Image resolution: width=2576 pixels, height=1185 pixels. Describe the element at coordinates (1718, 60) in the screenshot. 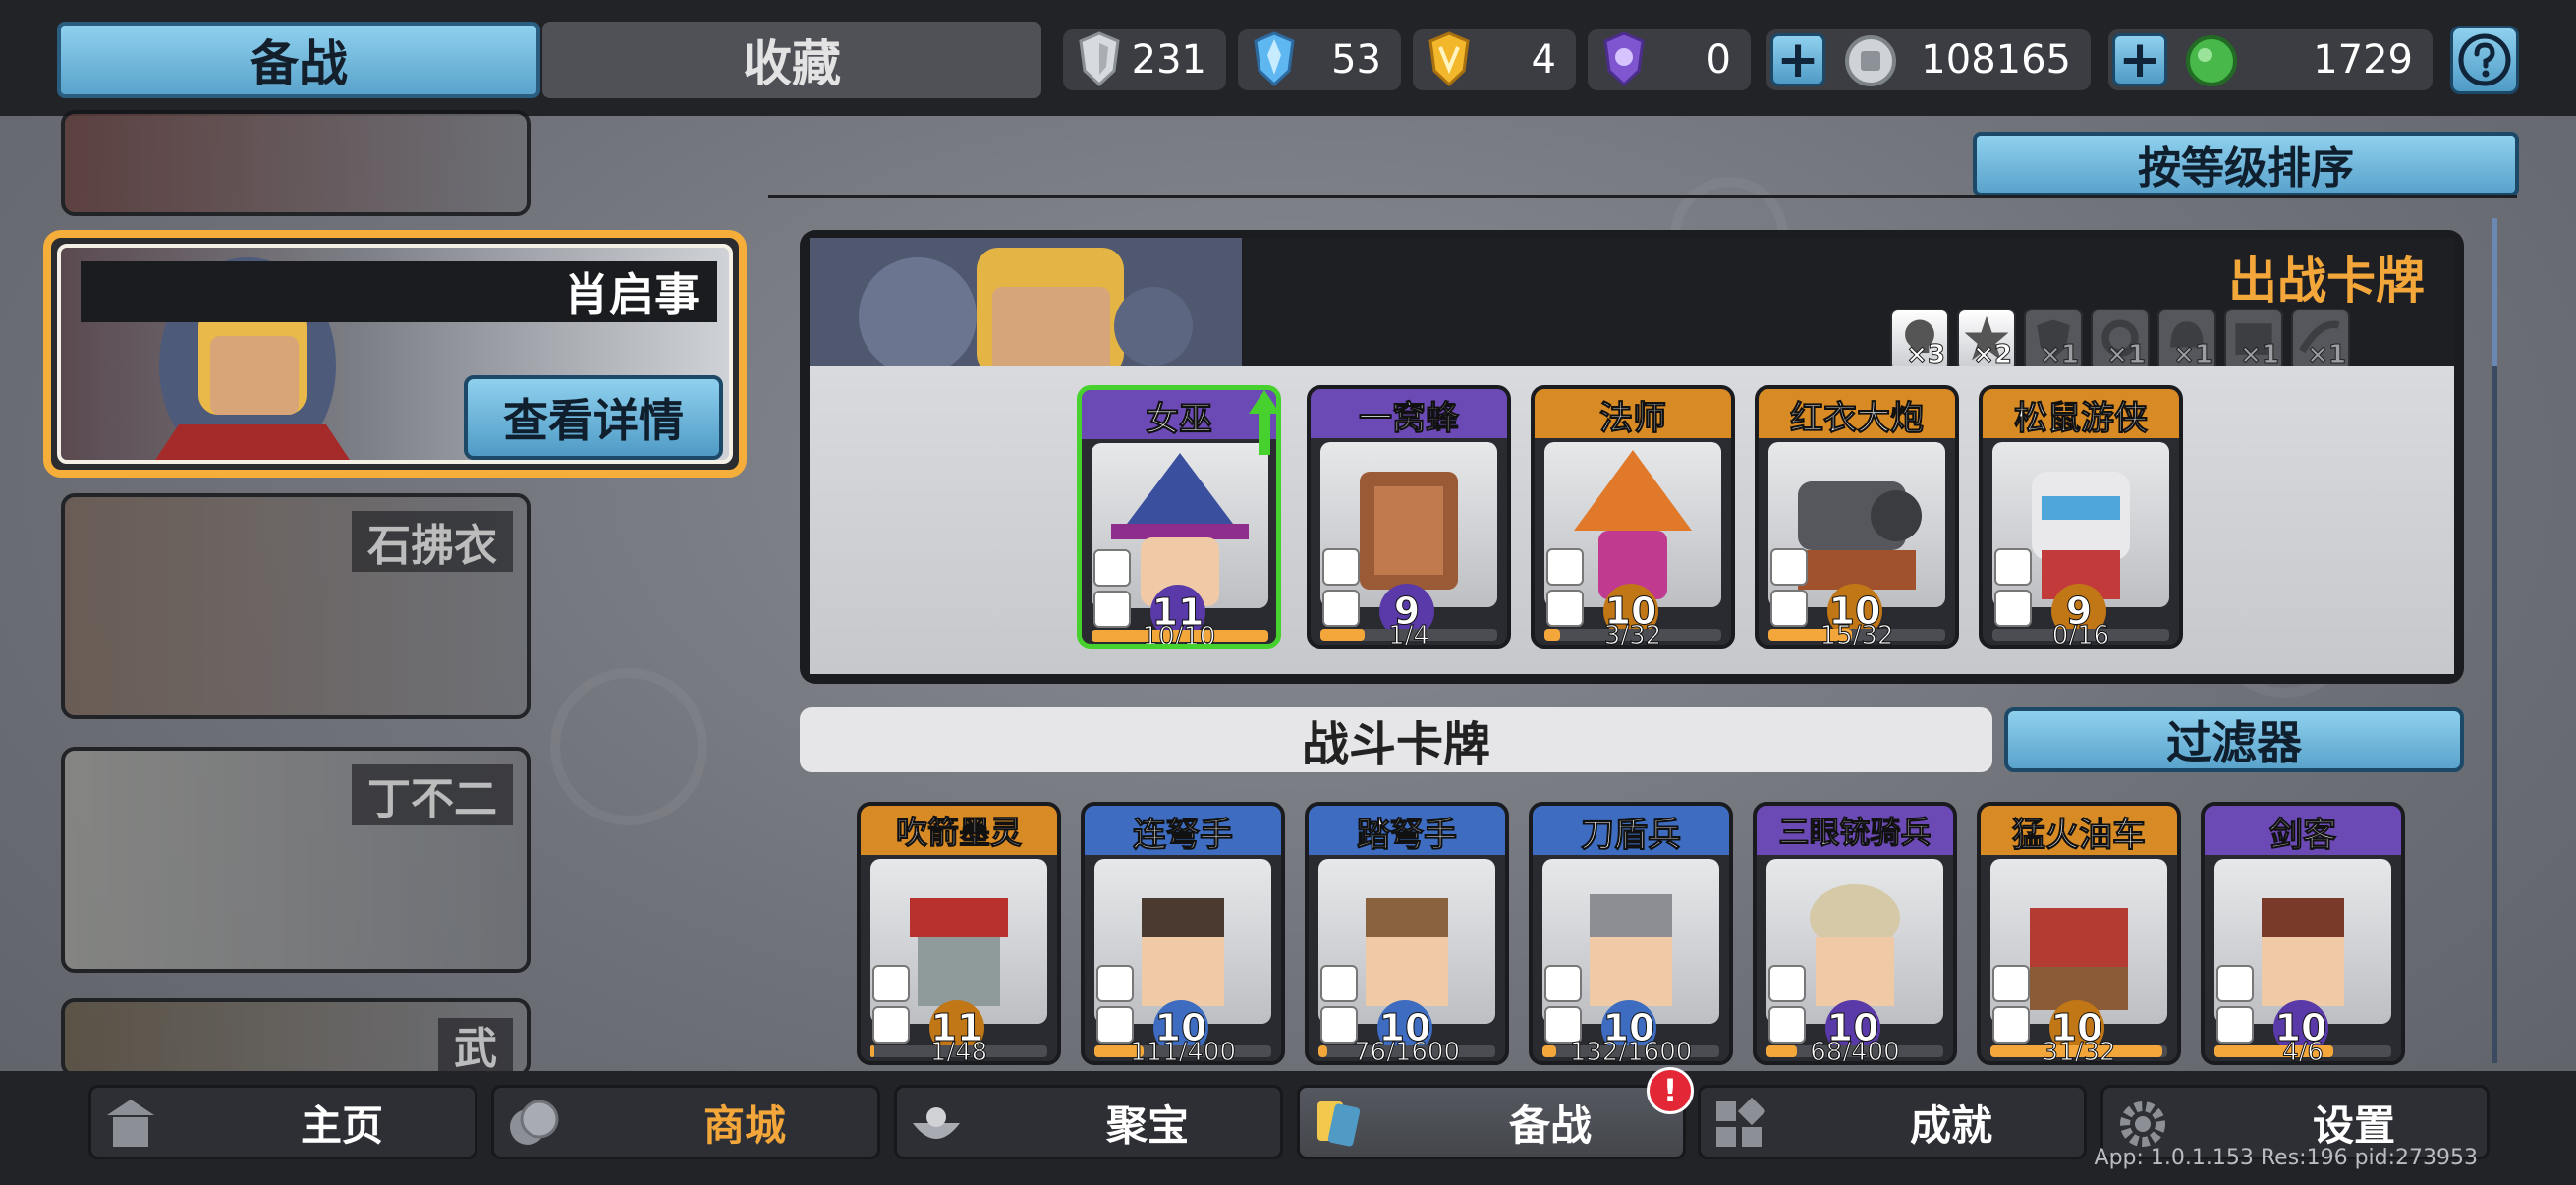

I see `resource-value: 0` at that location.